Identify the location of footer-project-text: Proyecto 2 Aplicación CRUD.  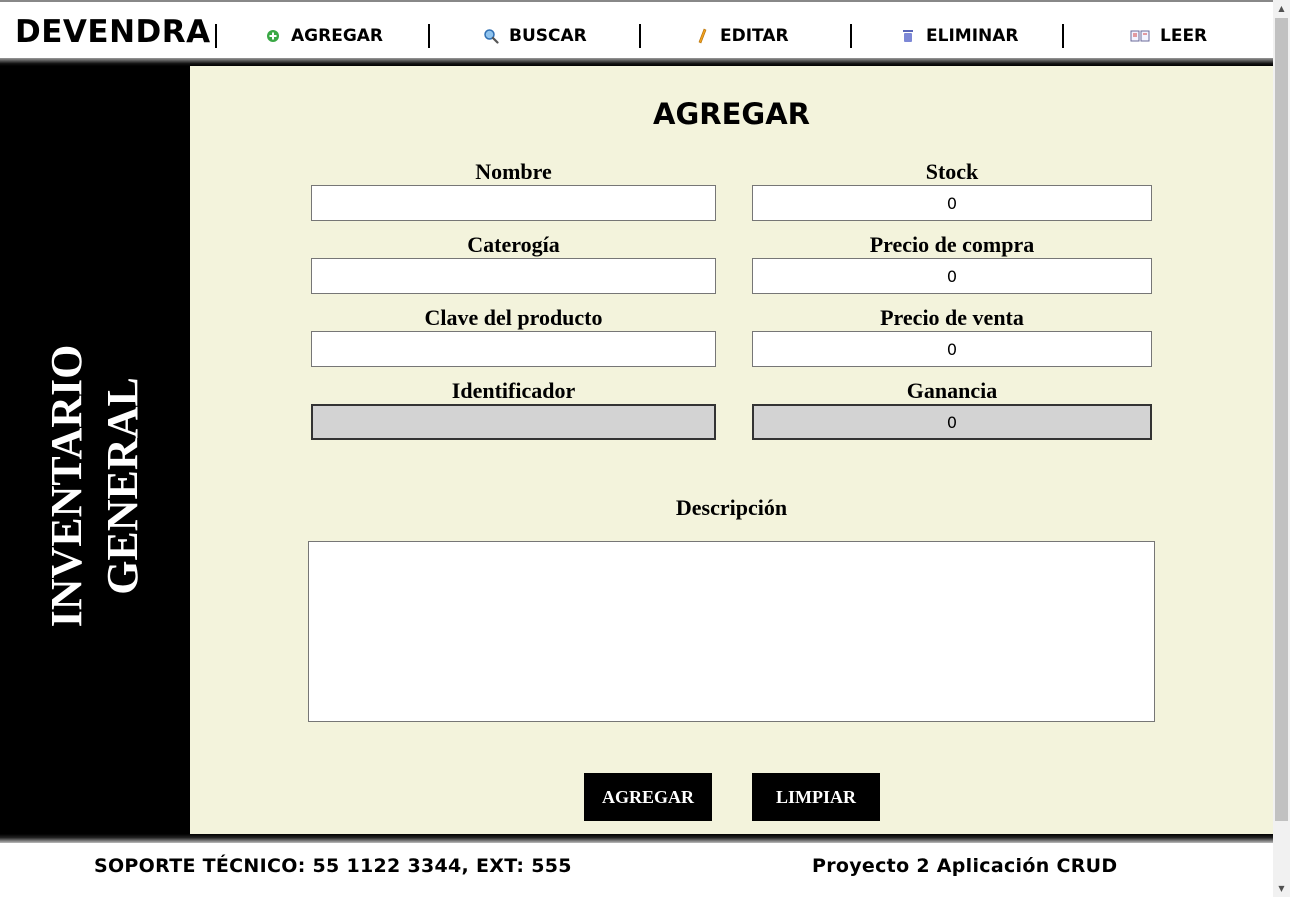
(965, 866).